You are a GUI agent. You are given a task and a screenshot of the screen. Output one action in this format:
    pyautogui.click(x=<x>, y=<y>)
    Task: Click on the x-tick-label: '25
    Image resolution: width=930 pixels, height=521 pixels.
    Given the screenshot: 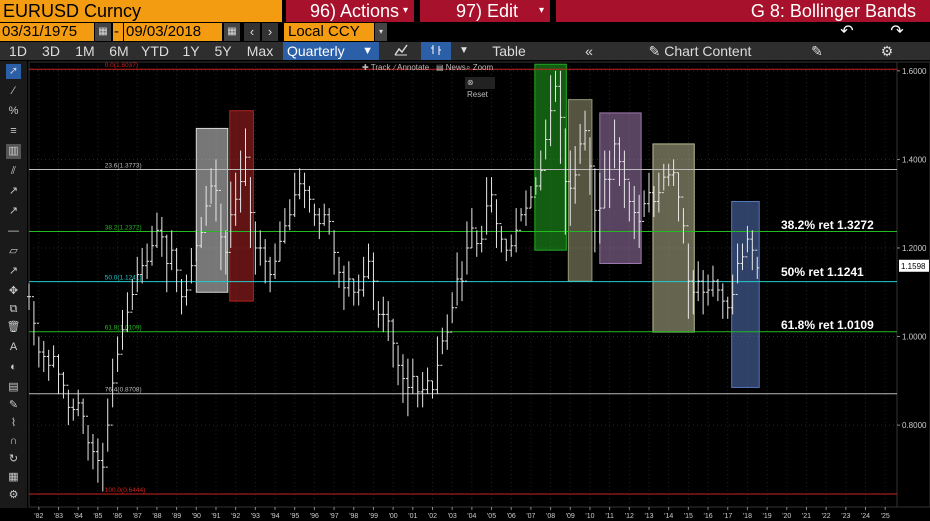 What is the action you would take?
    pyautogui.click(x=885, y=516)
    